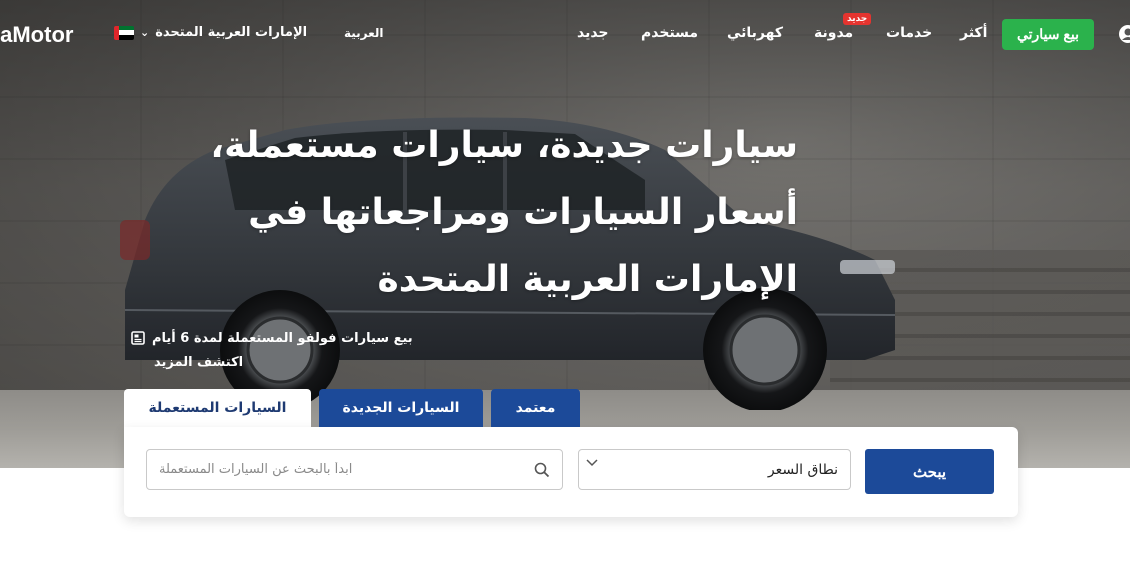  I want to click on newspaper-icon, so click(138, 338).